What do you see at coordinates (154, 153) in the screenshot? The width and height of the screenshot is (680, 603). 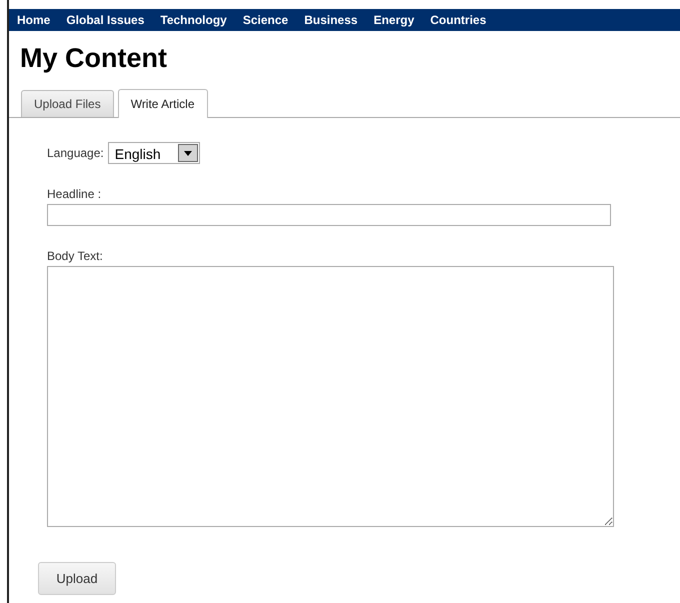 I see `language-select: English` at bounding box center [154, 153].